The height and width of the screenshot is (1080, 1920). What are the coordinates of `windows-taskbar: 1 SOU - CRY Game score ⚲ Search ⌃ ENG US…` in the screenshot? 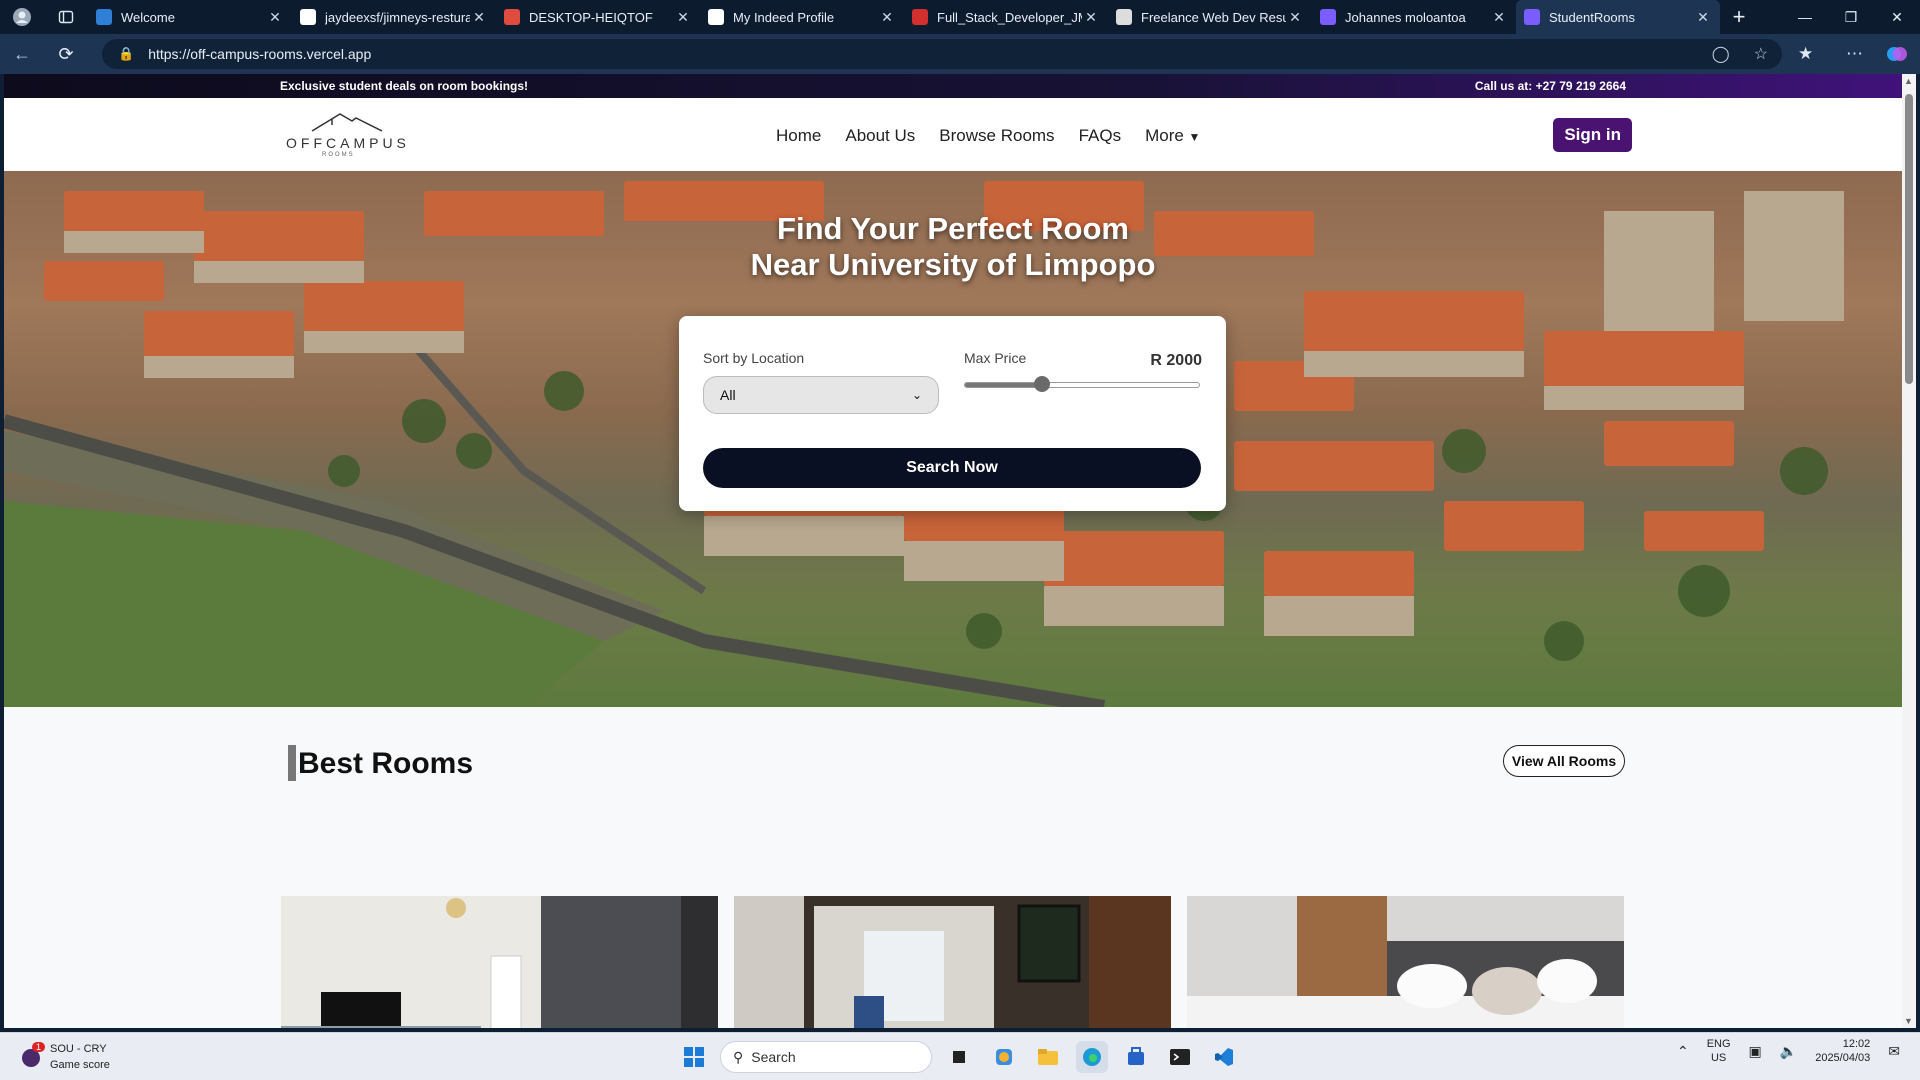 It's located at (960, 1056).